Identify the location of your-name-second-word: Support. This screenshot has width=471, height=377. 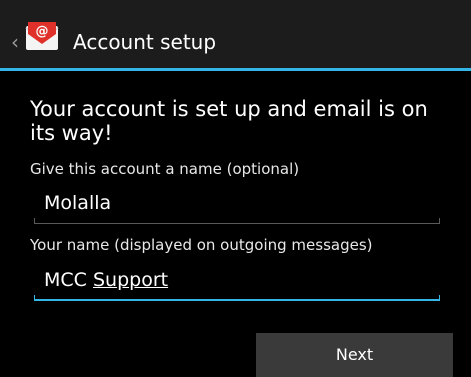
(130, 280).